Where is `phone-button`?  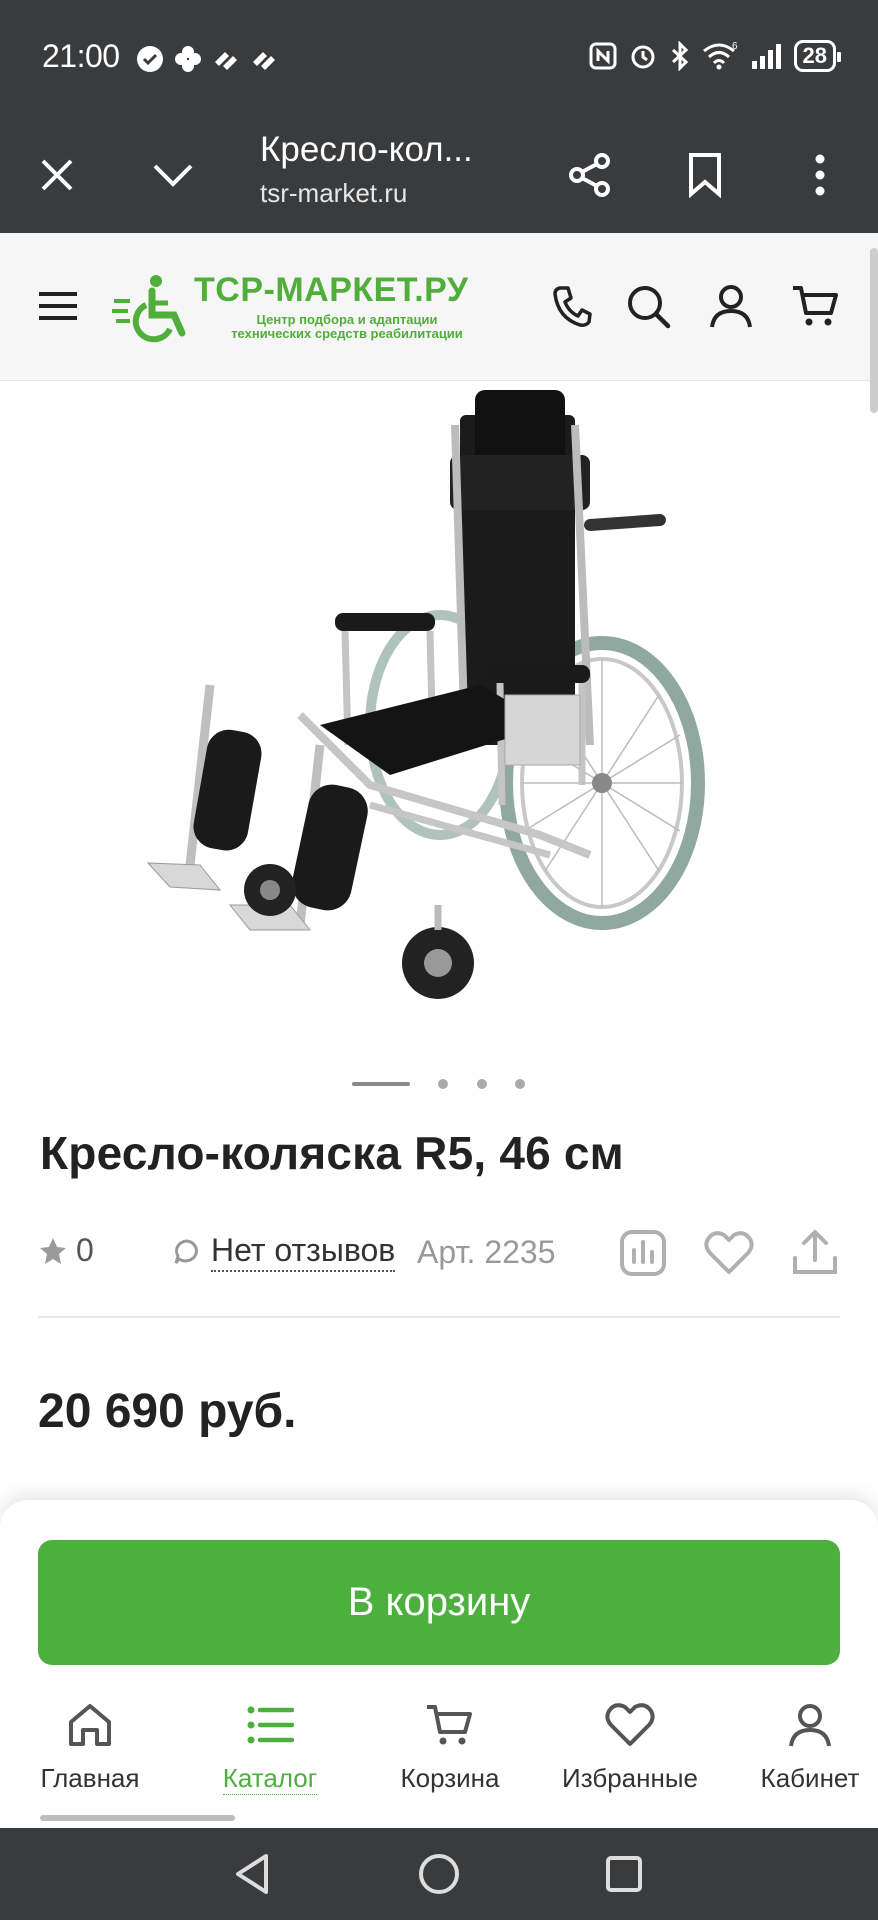 phone-button is located at coordinates (572, 306).